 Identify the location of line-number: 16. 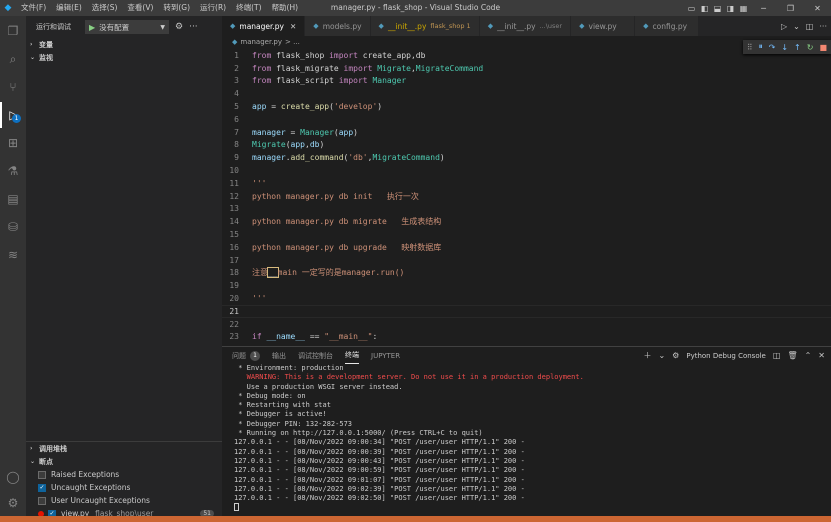
(237, 247).